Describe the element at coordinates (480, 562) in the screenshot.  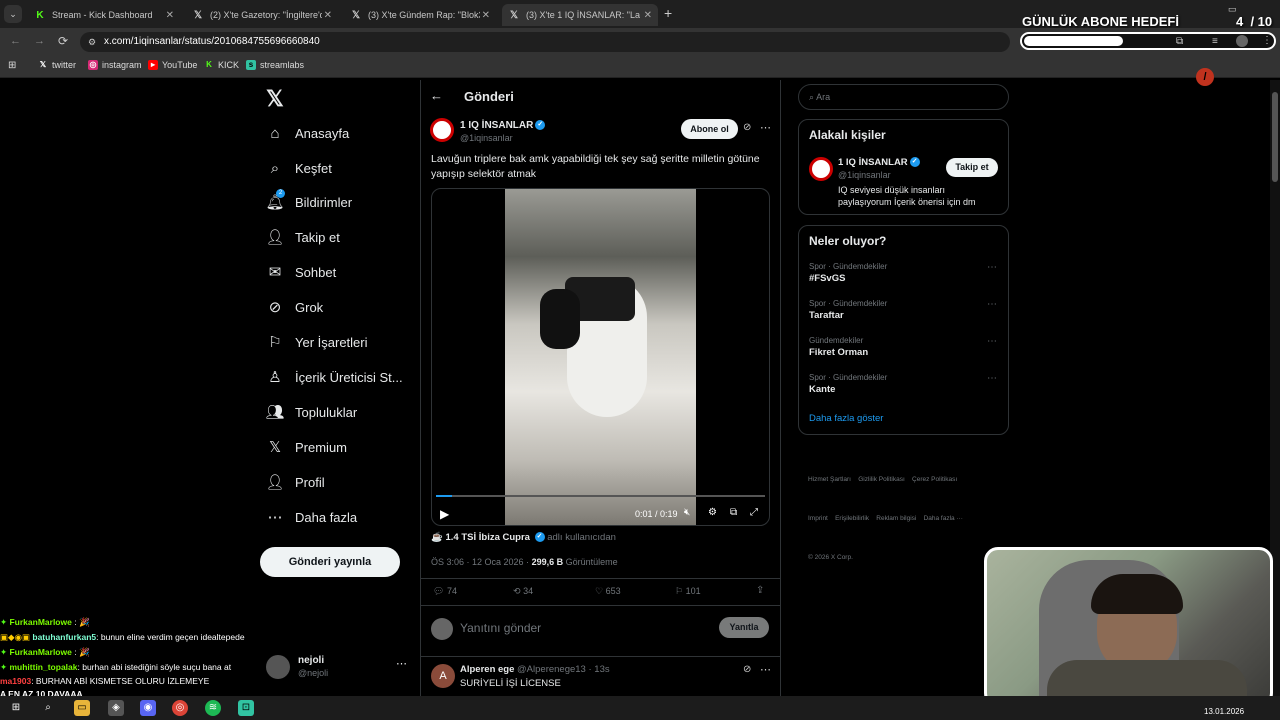
I see `post-time: ÖS 3:06 · 12 Oca 2026 ·` at that location.